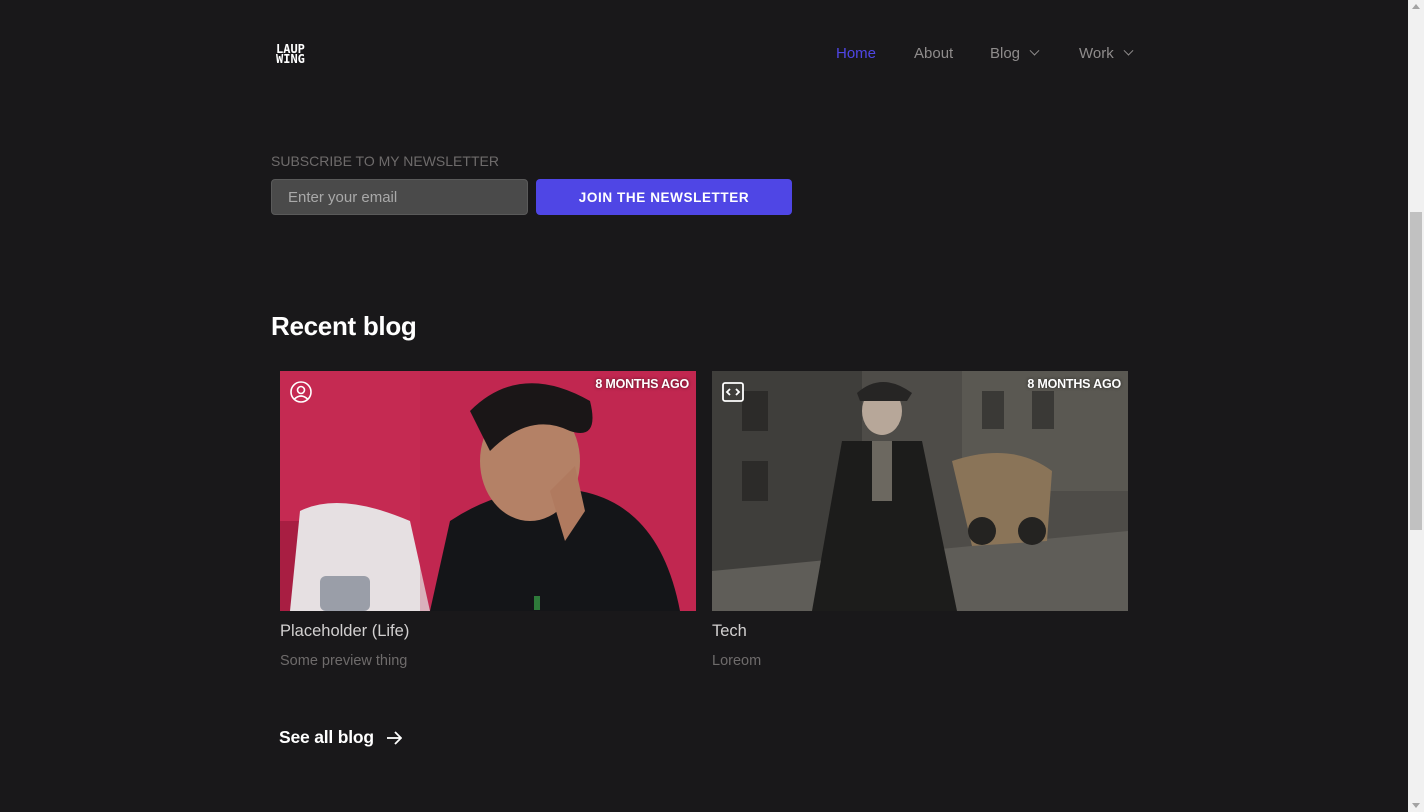 The height and width of the screenshot is (812, 1424). I want to click on site-logo: LAUP WING, so click(305, 54).